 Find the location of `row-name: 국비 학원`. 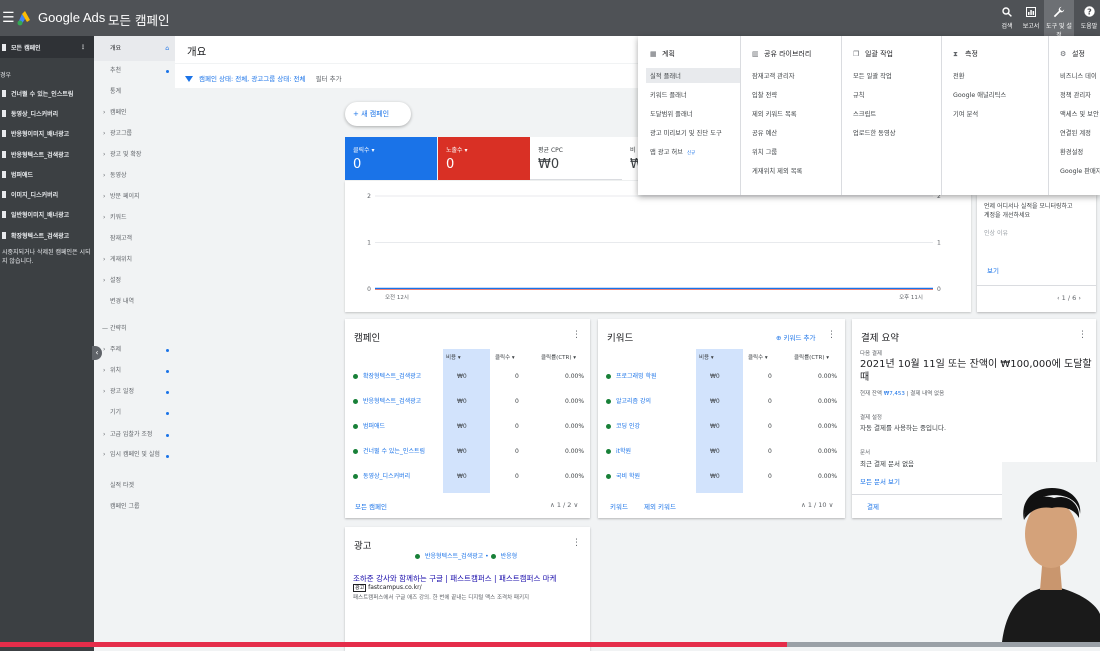

row-name: 국비 학원 is located at coordinates (650, 477).